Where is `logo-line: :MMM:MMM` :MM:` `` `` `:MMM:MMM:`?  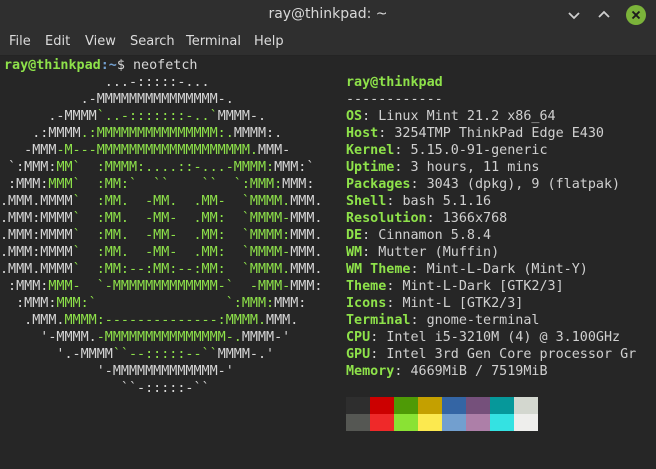 logo-line: :MMM:MMM` :MM:` `` `` `:MMM:MMM: is located at coordinates (161, 184).